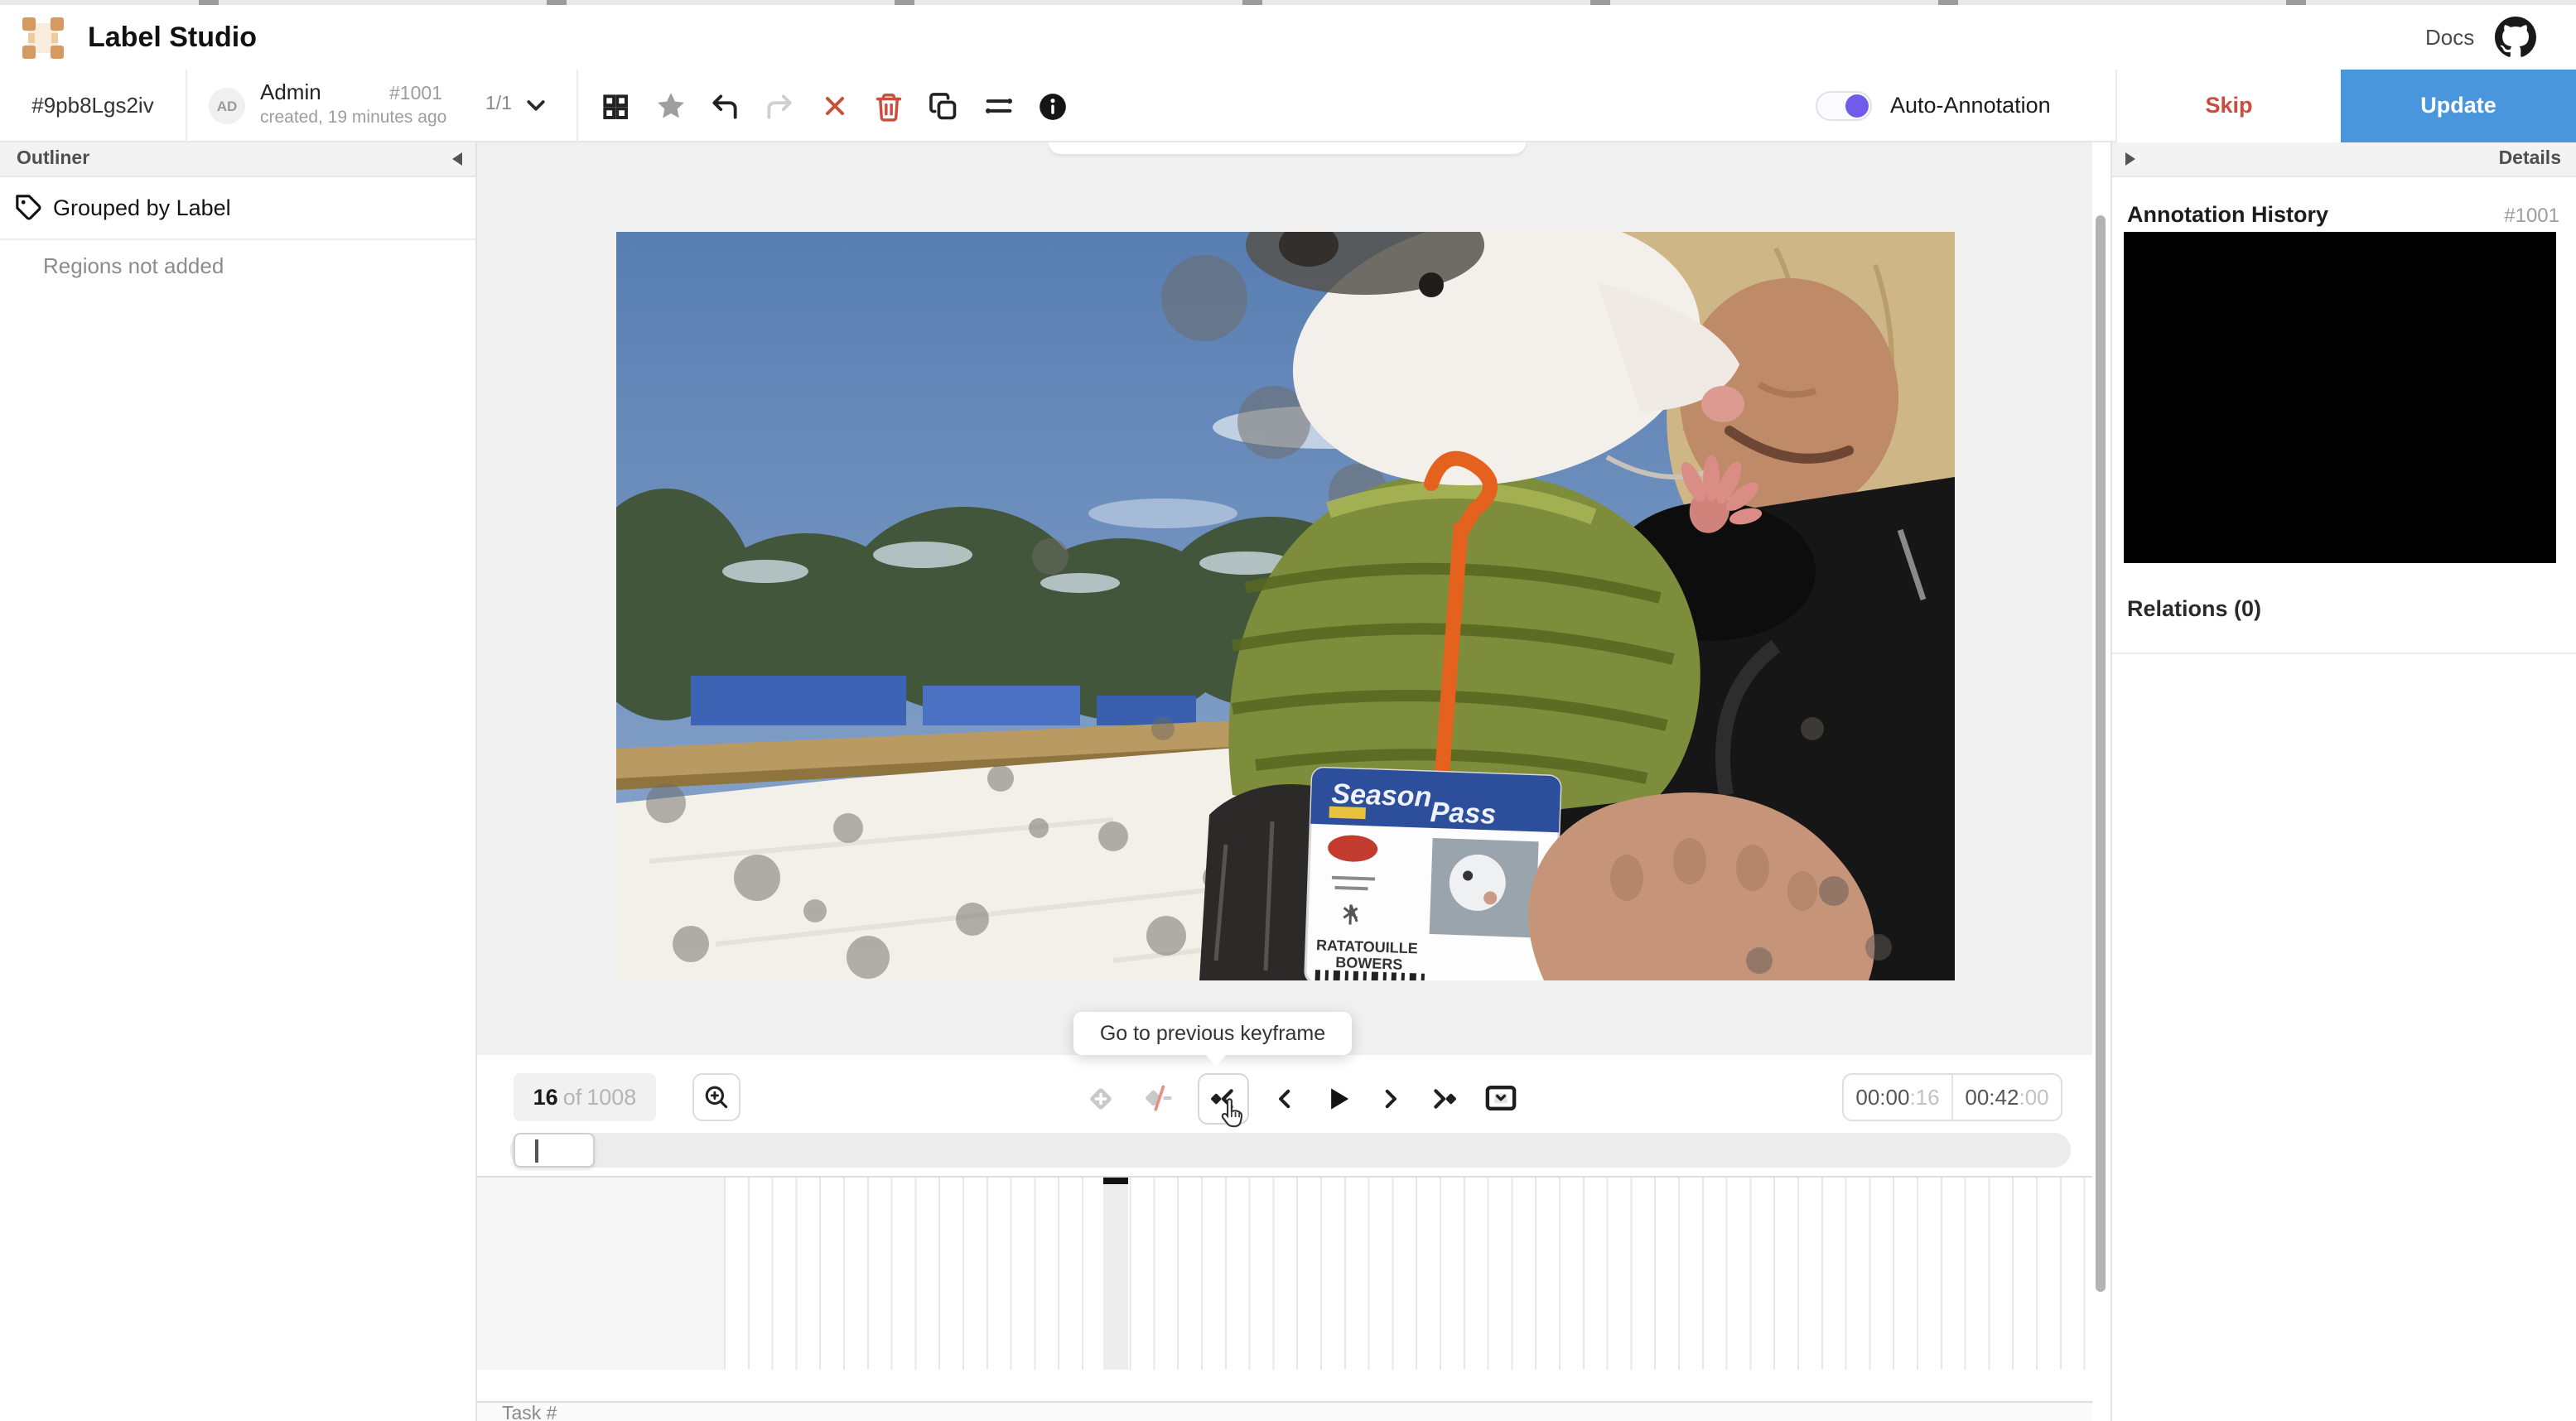 The height and width of the screenshot is (1421, 2576). What do you see at coordinates (142, 207) in the screenshot?
I see `grouping-label: Grouped by Label` at bounding box center [142, 207].